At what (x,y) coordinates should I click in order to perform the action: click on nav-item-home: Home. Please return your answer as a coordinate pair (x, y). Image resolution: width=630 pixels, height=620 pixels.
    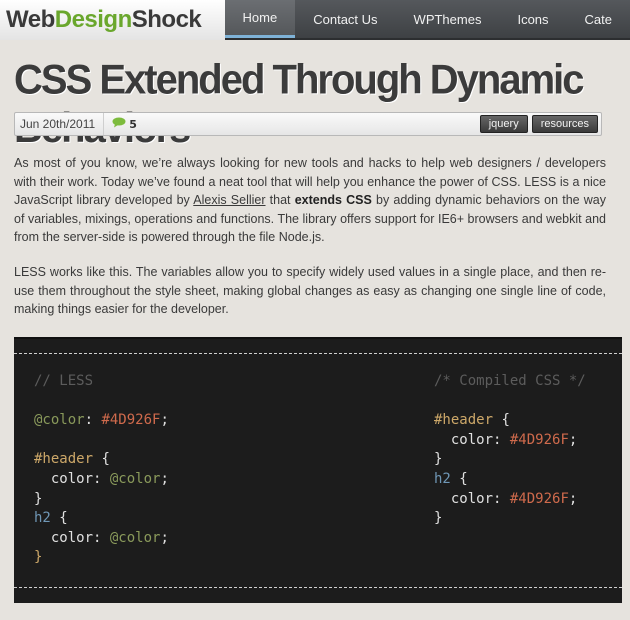
    Looking at the image, I should click on (260, 19).